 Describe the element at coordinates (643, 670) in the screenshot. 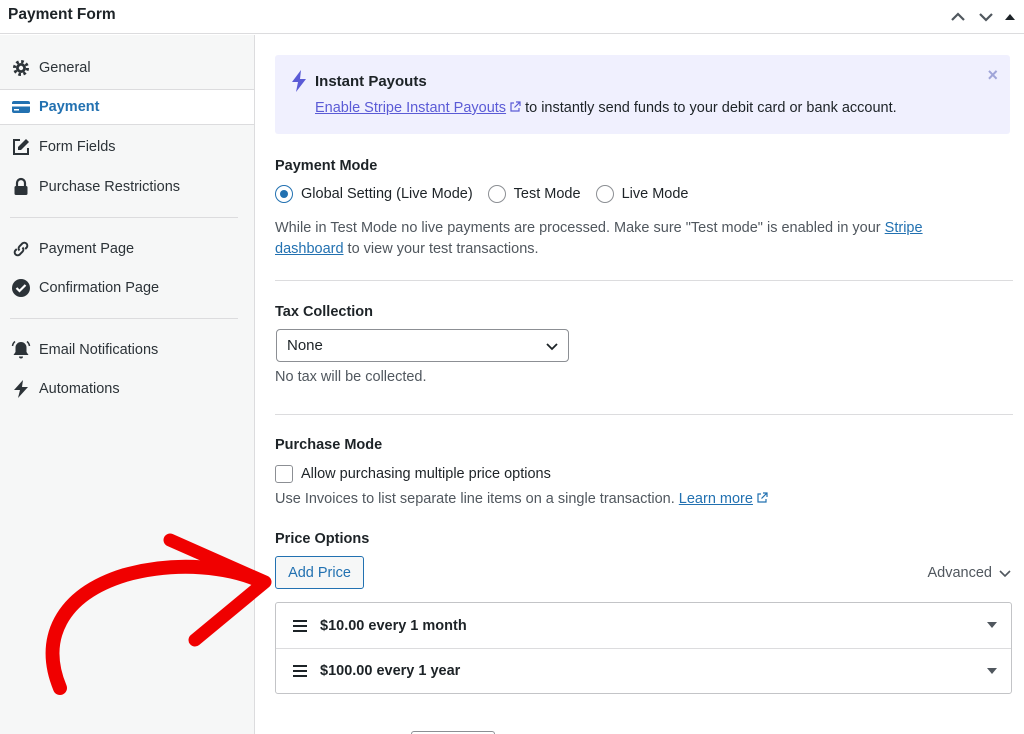

I see `price-option-row: $100.00 every 1 year` at that location.